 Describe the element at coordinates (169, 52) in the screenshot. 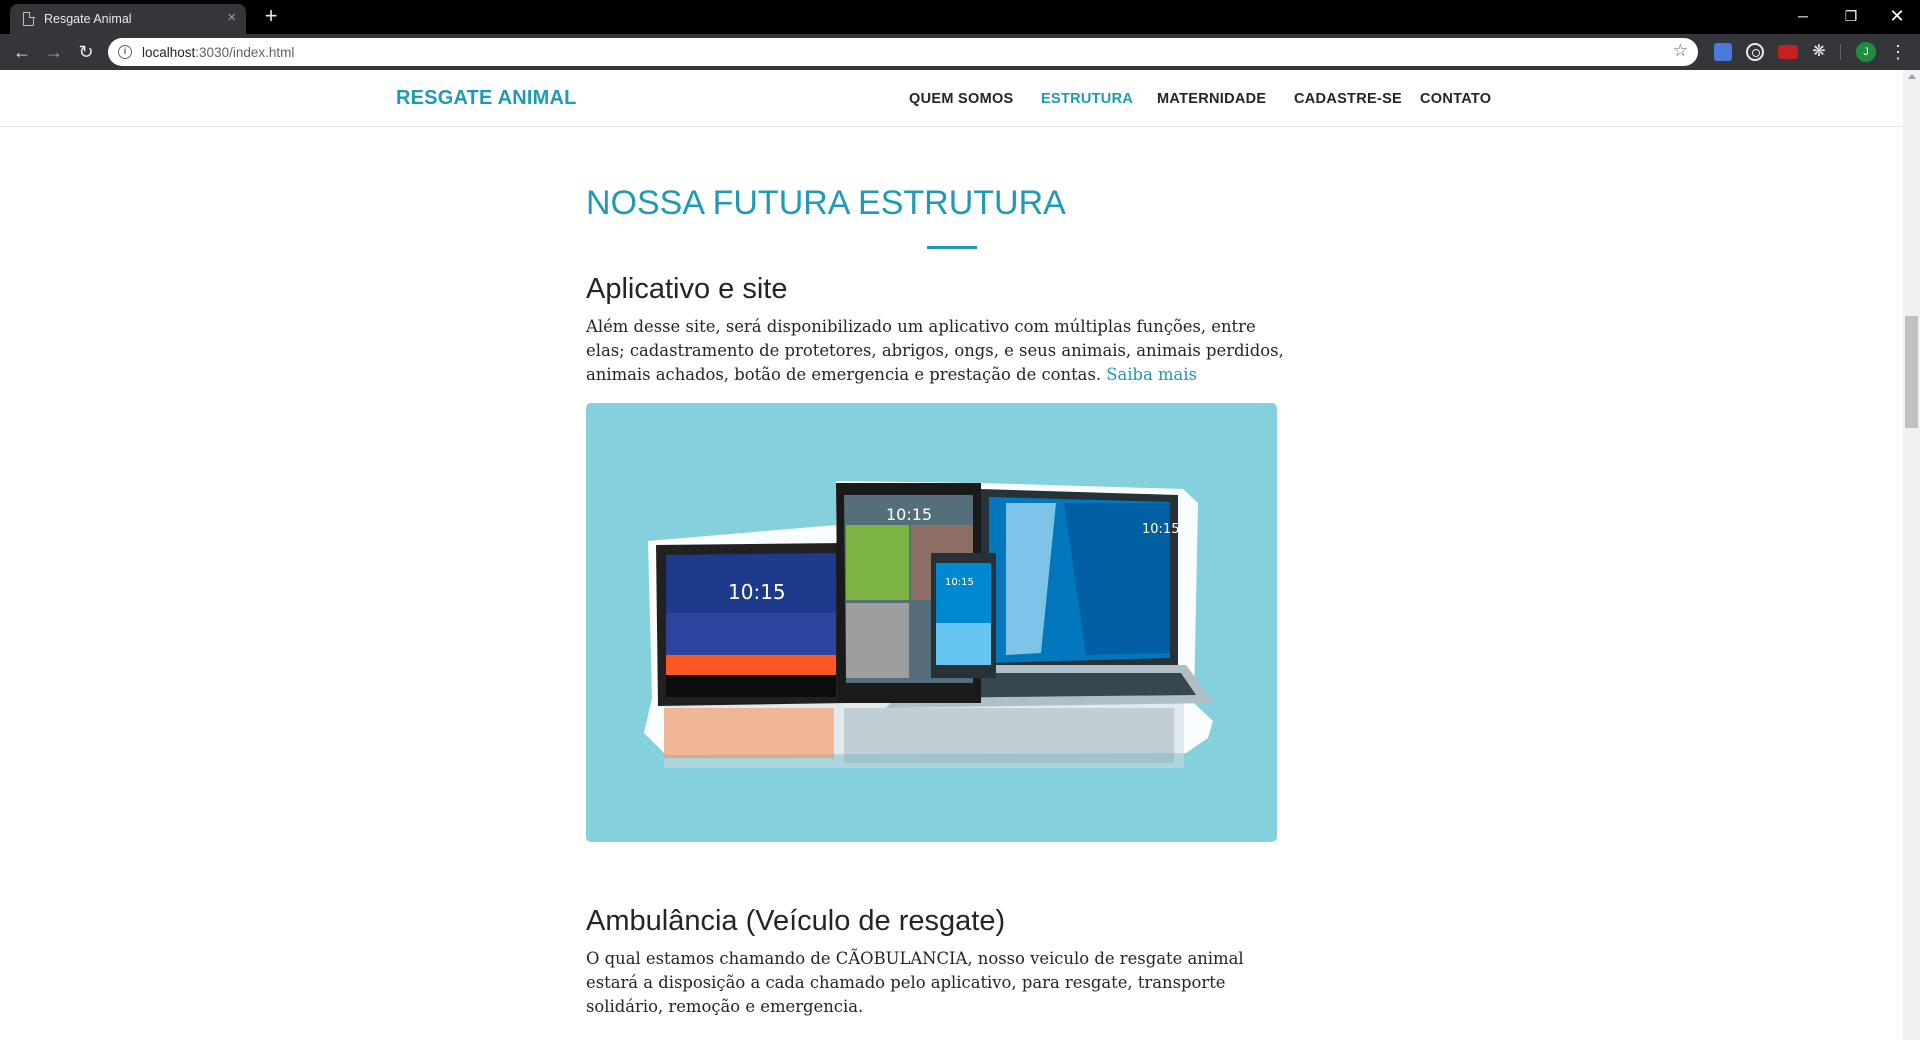

I see `url-host: localhost` at that location.